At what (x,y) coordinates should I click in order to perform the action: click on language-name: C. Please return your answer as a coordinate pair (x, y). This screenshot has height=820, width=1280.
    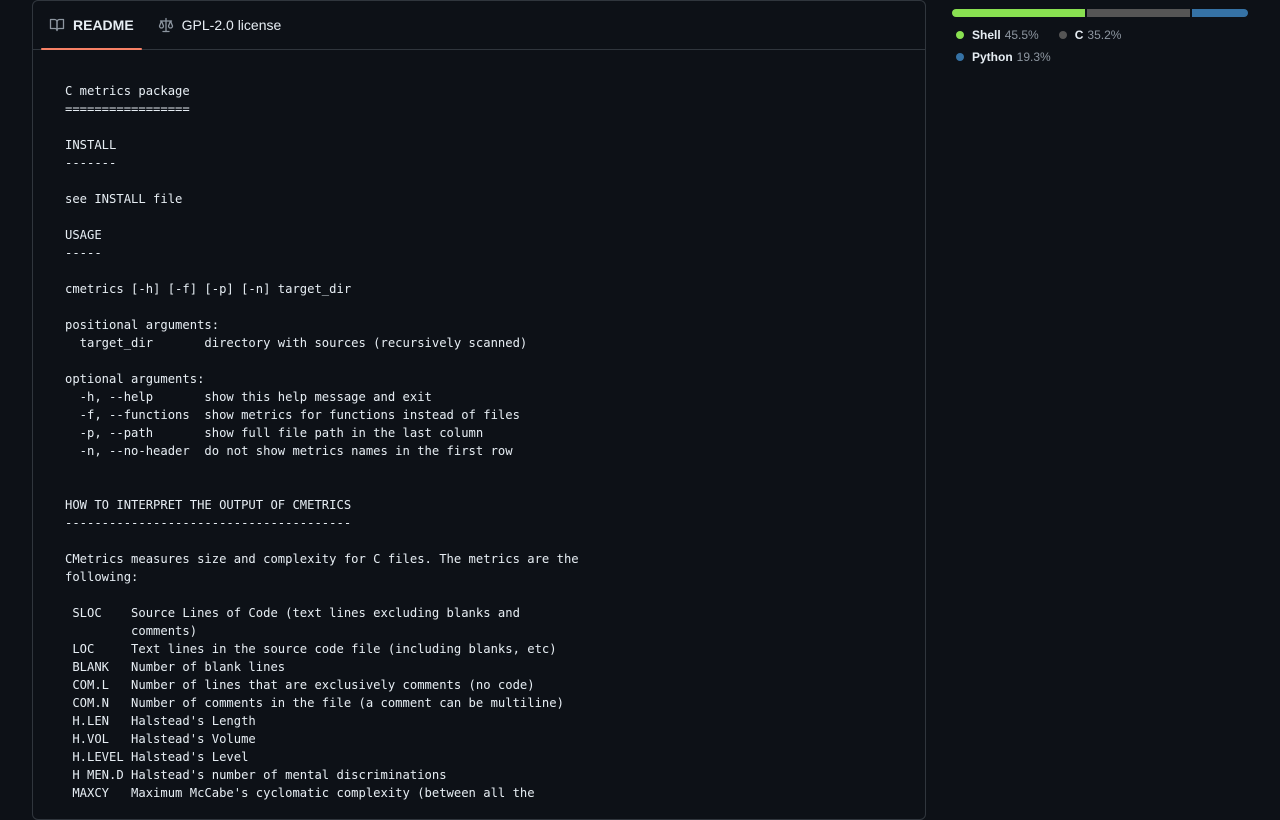
    Looking at the image, I should click on (1079, 35).